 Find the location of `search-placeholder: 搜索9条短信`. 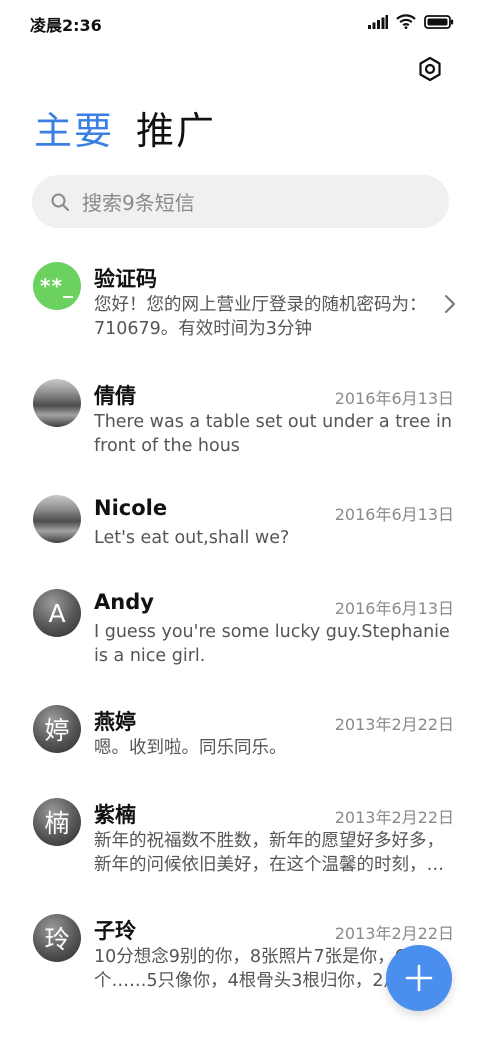

search-placeholder: 搜索9条短信 is located at coordinates (138, 203).